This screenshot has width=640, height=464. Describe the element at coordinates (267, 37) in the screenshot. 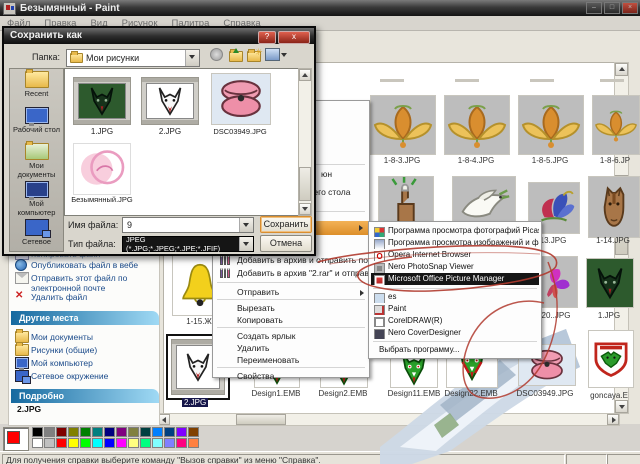

I see `dialog-help-button: ?` at that location.